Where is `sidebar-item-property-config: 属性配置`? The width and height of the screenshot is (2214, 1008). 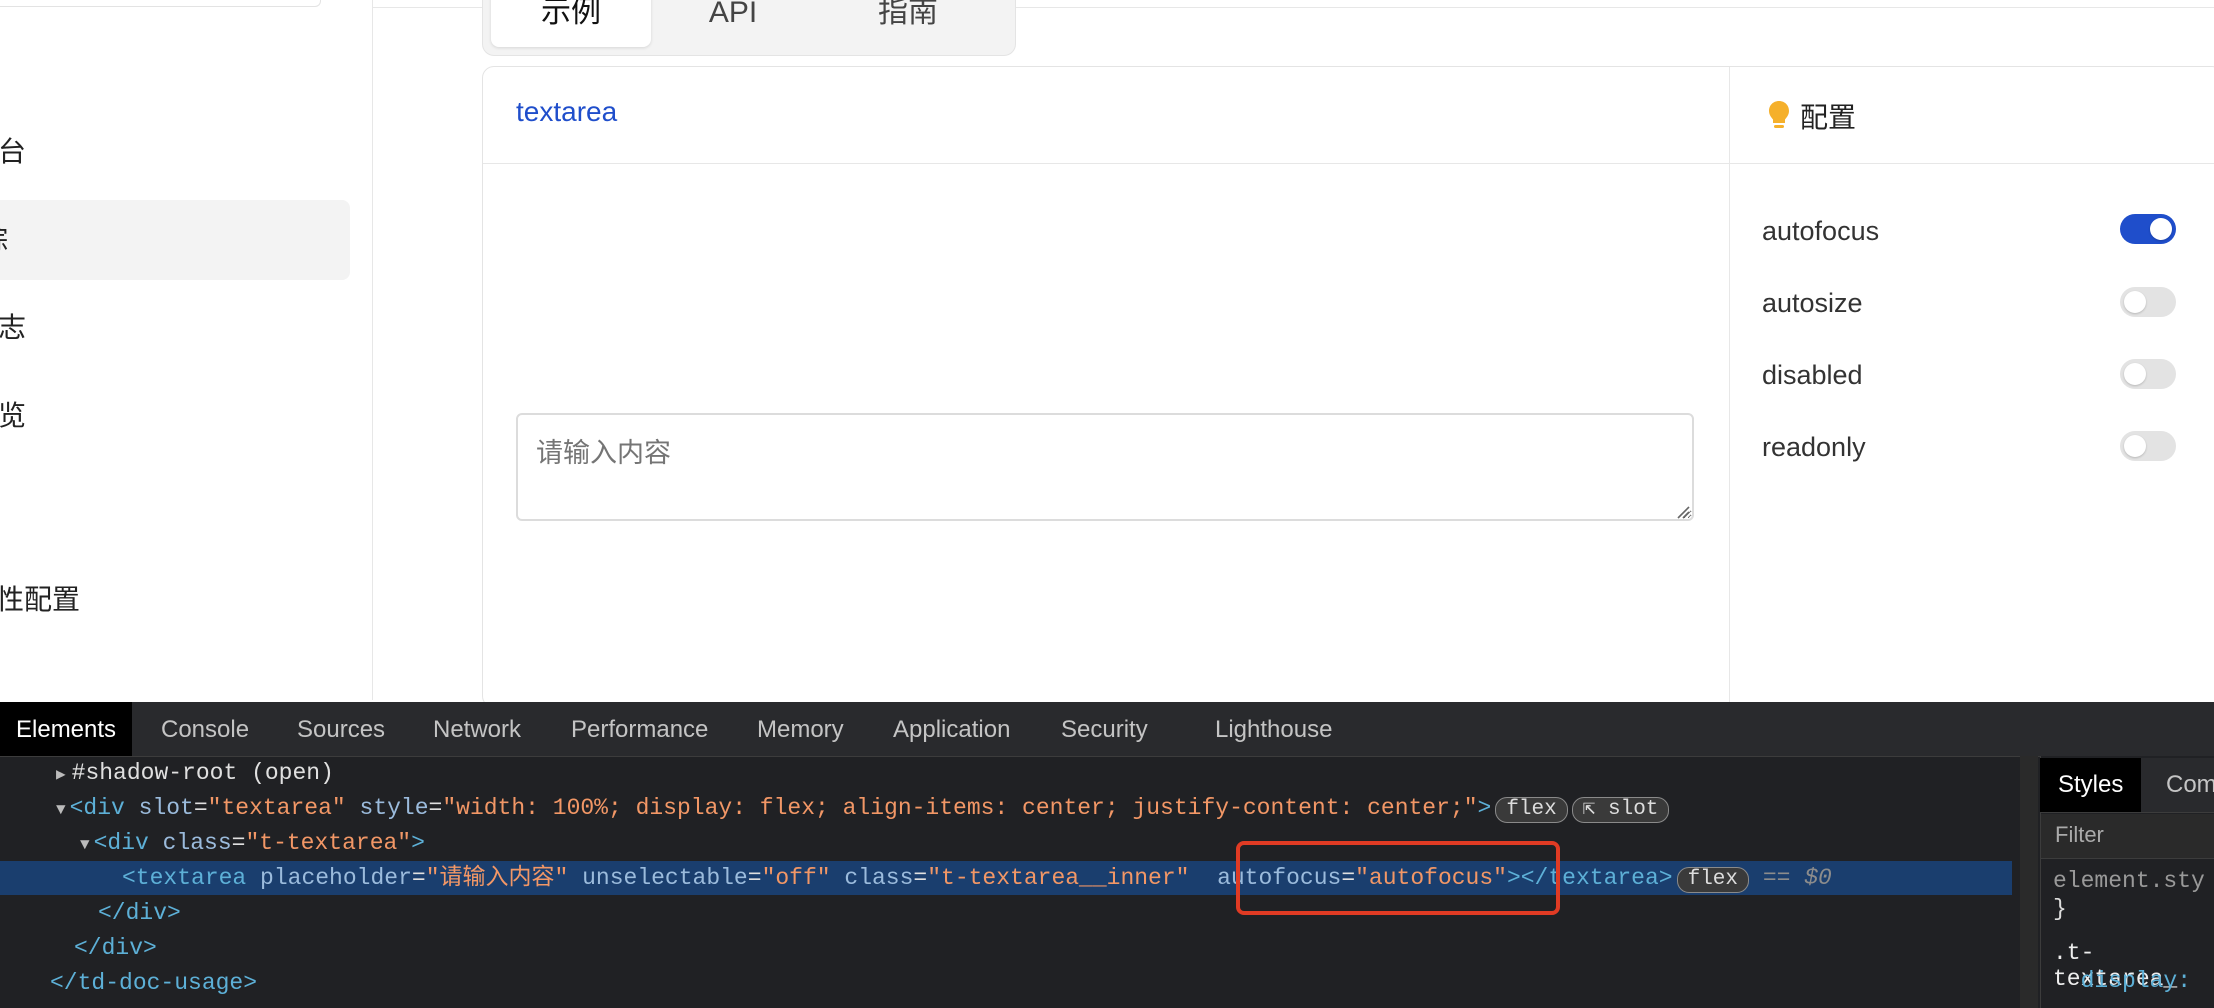 sidebar-item-property-config: 属性配置 is located at coordinates (175, 600).